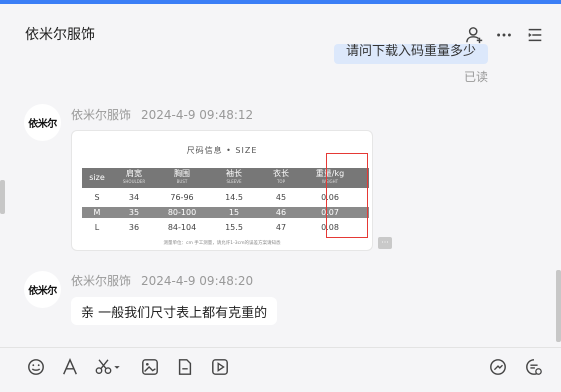  What do you see at coordinates (234, 197) in the screenshot?
I see `table-cell: 14.5` at bounding box center [234, 197].